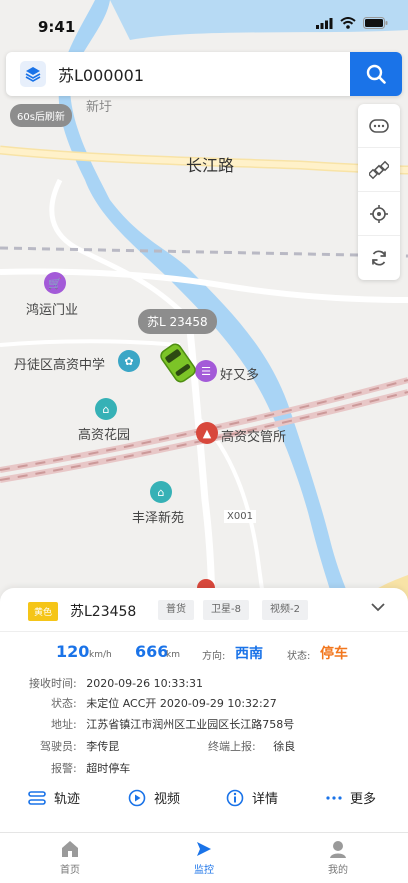 The width and height of the screenshot is (408, 883). What do you see at coordinates (64, 703) in the screenshot?
I see `status-label: 状态:` at bounding box center [64, 703].